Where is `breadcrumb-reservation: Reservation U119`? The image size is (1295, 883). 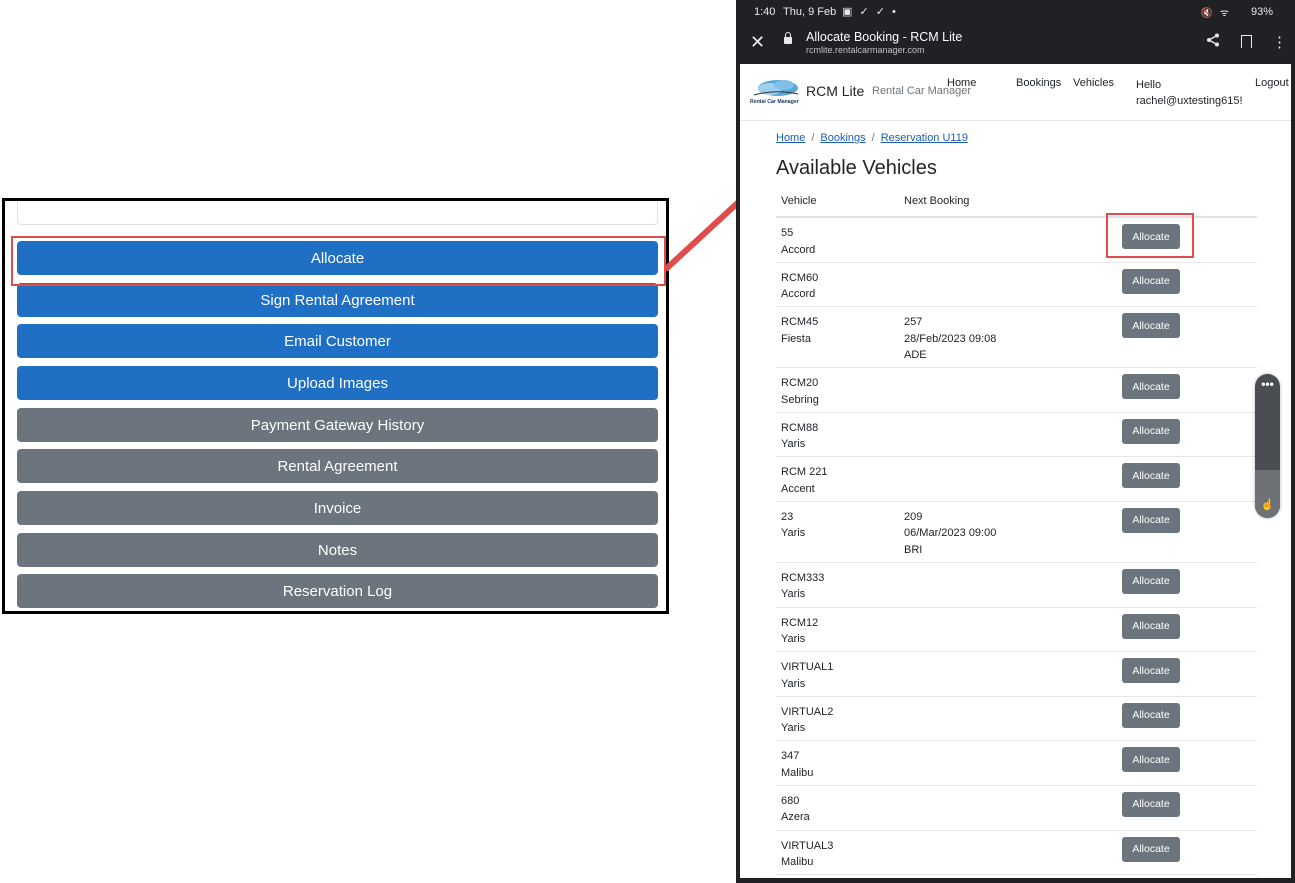 breadcrumb-reservation: Reservation U119 is located at coordinates (924, 138).